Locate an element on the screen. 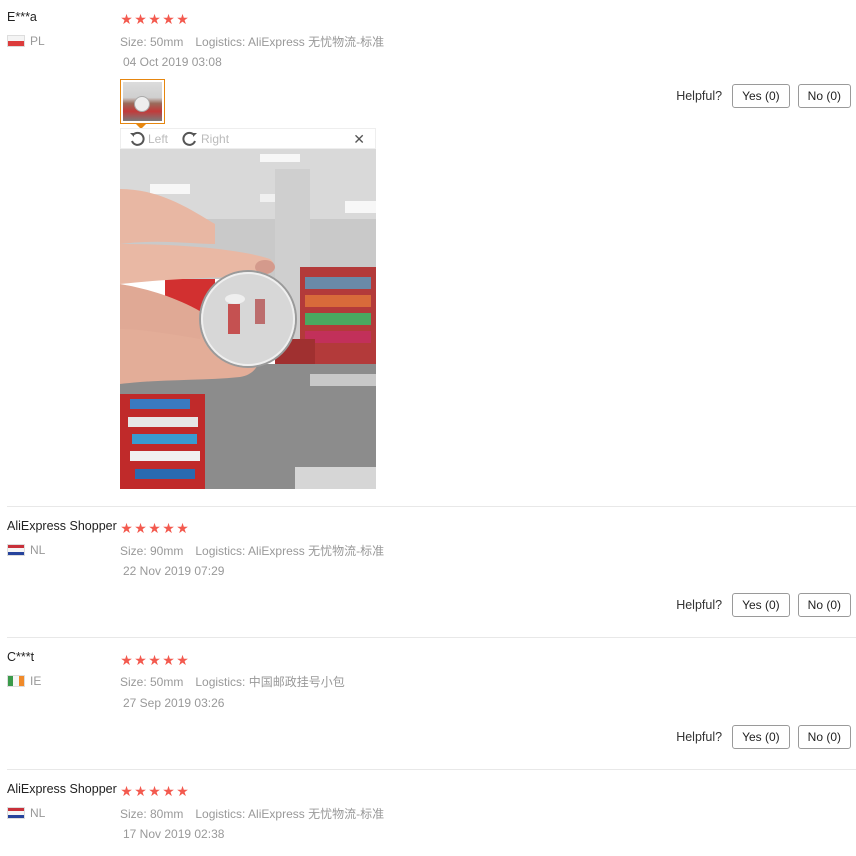 This screenshot has width=856, height=856. order-size: Size: 80mm is located at coordinates (152, 814).